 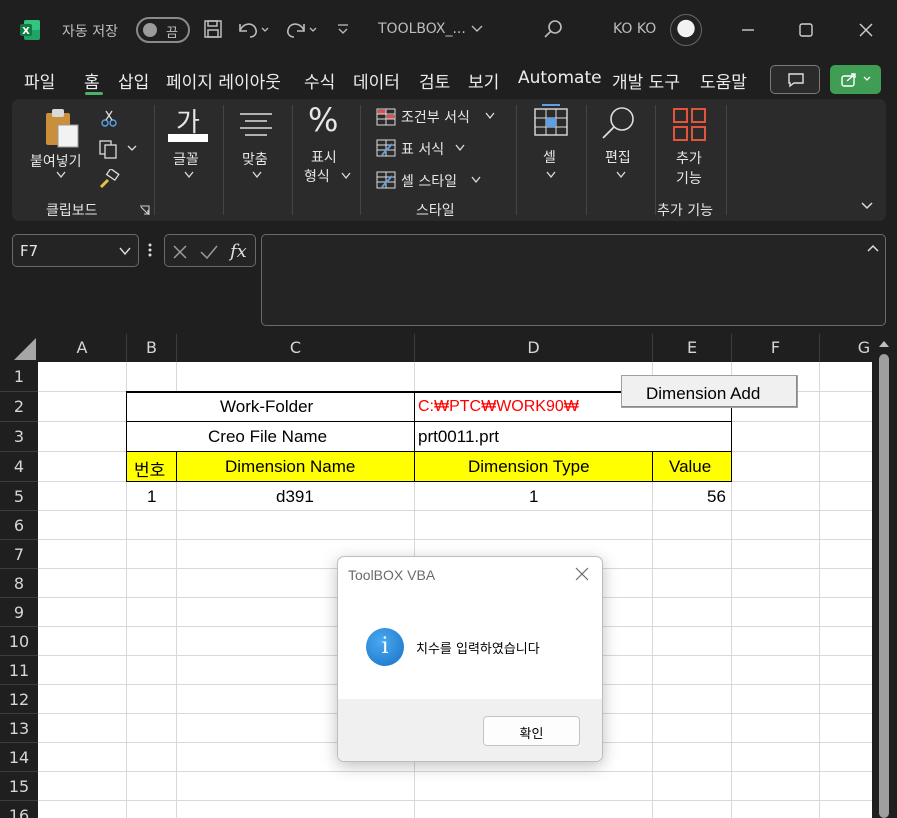 What do you see at coordinates (118, 149) in the screenshot?
I see `copy-icon` at bounding box center [118, 149].